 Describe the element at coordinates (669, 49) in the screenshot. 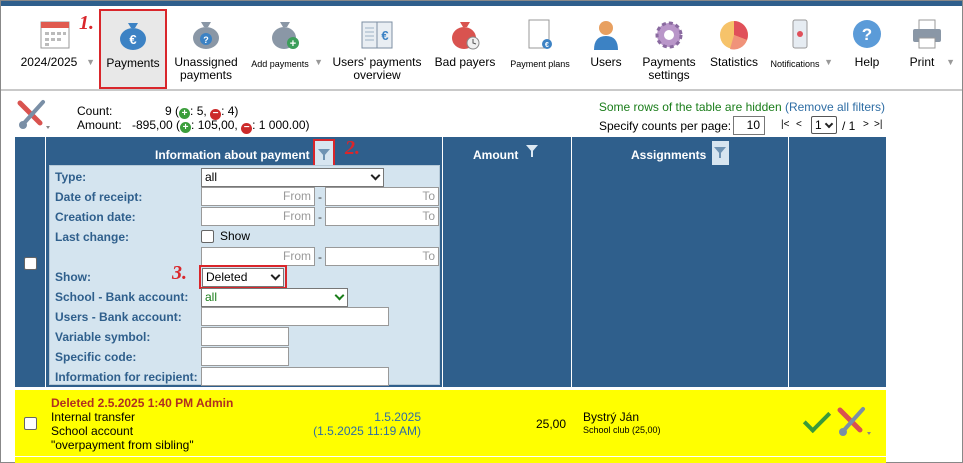

I see `tab-payments-settings: Payments settings` at that location.